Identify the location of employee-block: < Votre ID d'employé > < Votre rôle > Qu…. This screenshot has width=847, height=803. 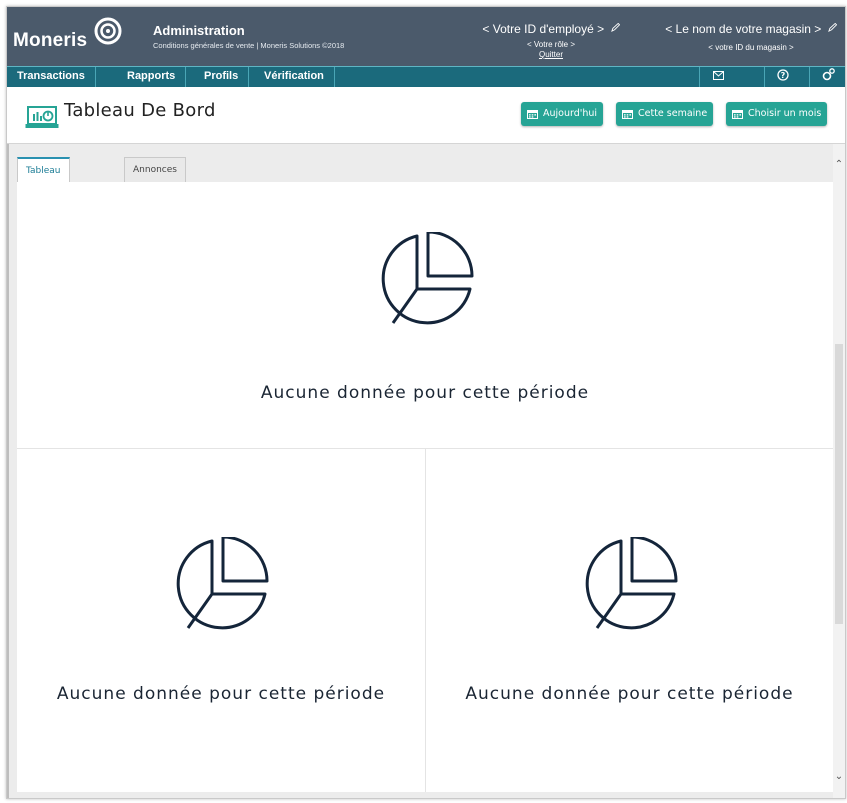
(551, 39).